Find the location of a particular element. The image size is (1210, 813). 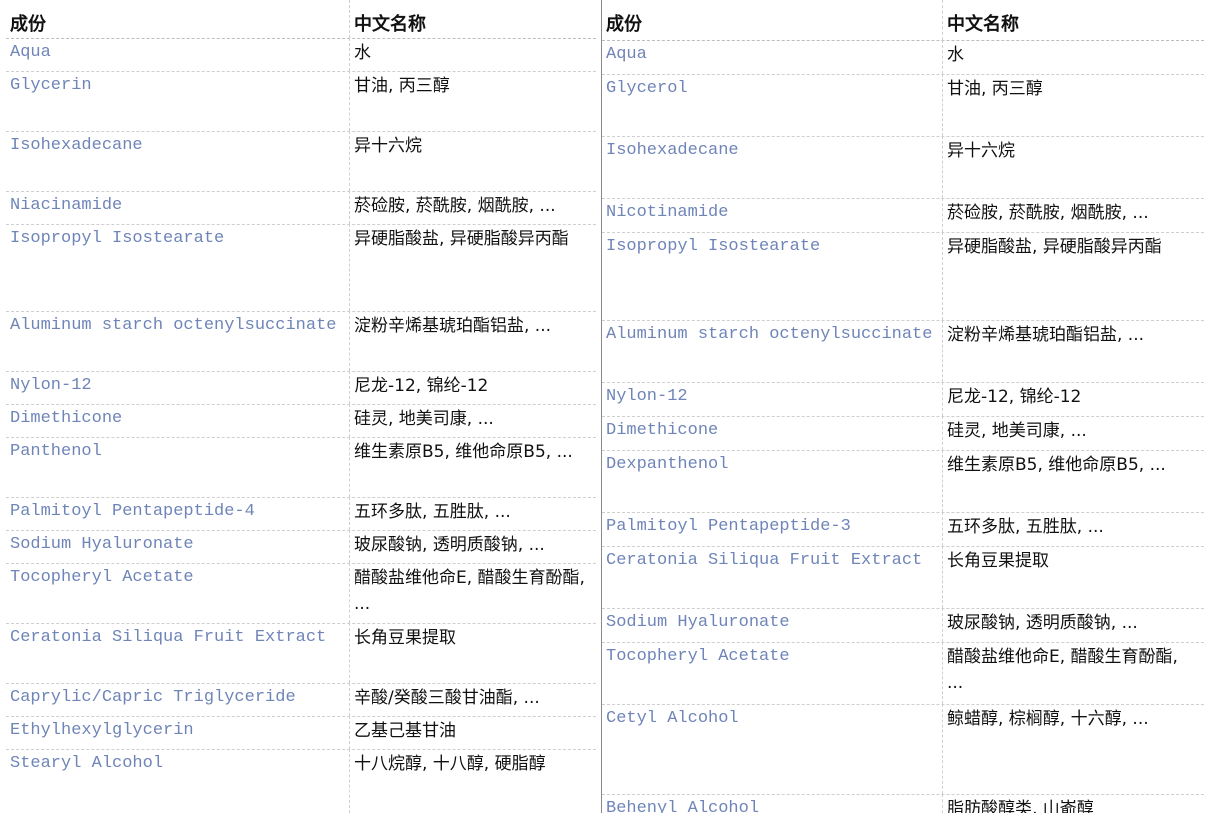

ingredient-name: Caprylic/Capric Triglyceride is located at coordinates (175, 699).